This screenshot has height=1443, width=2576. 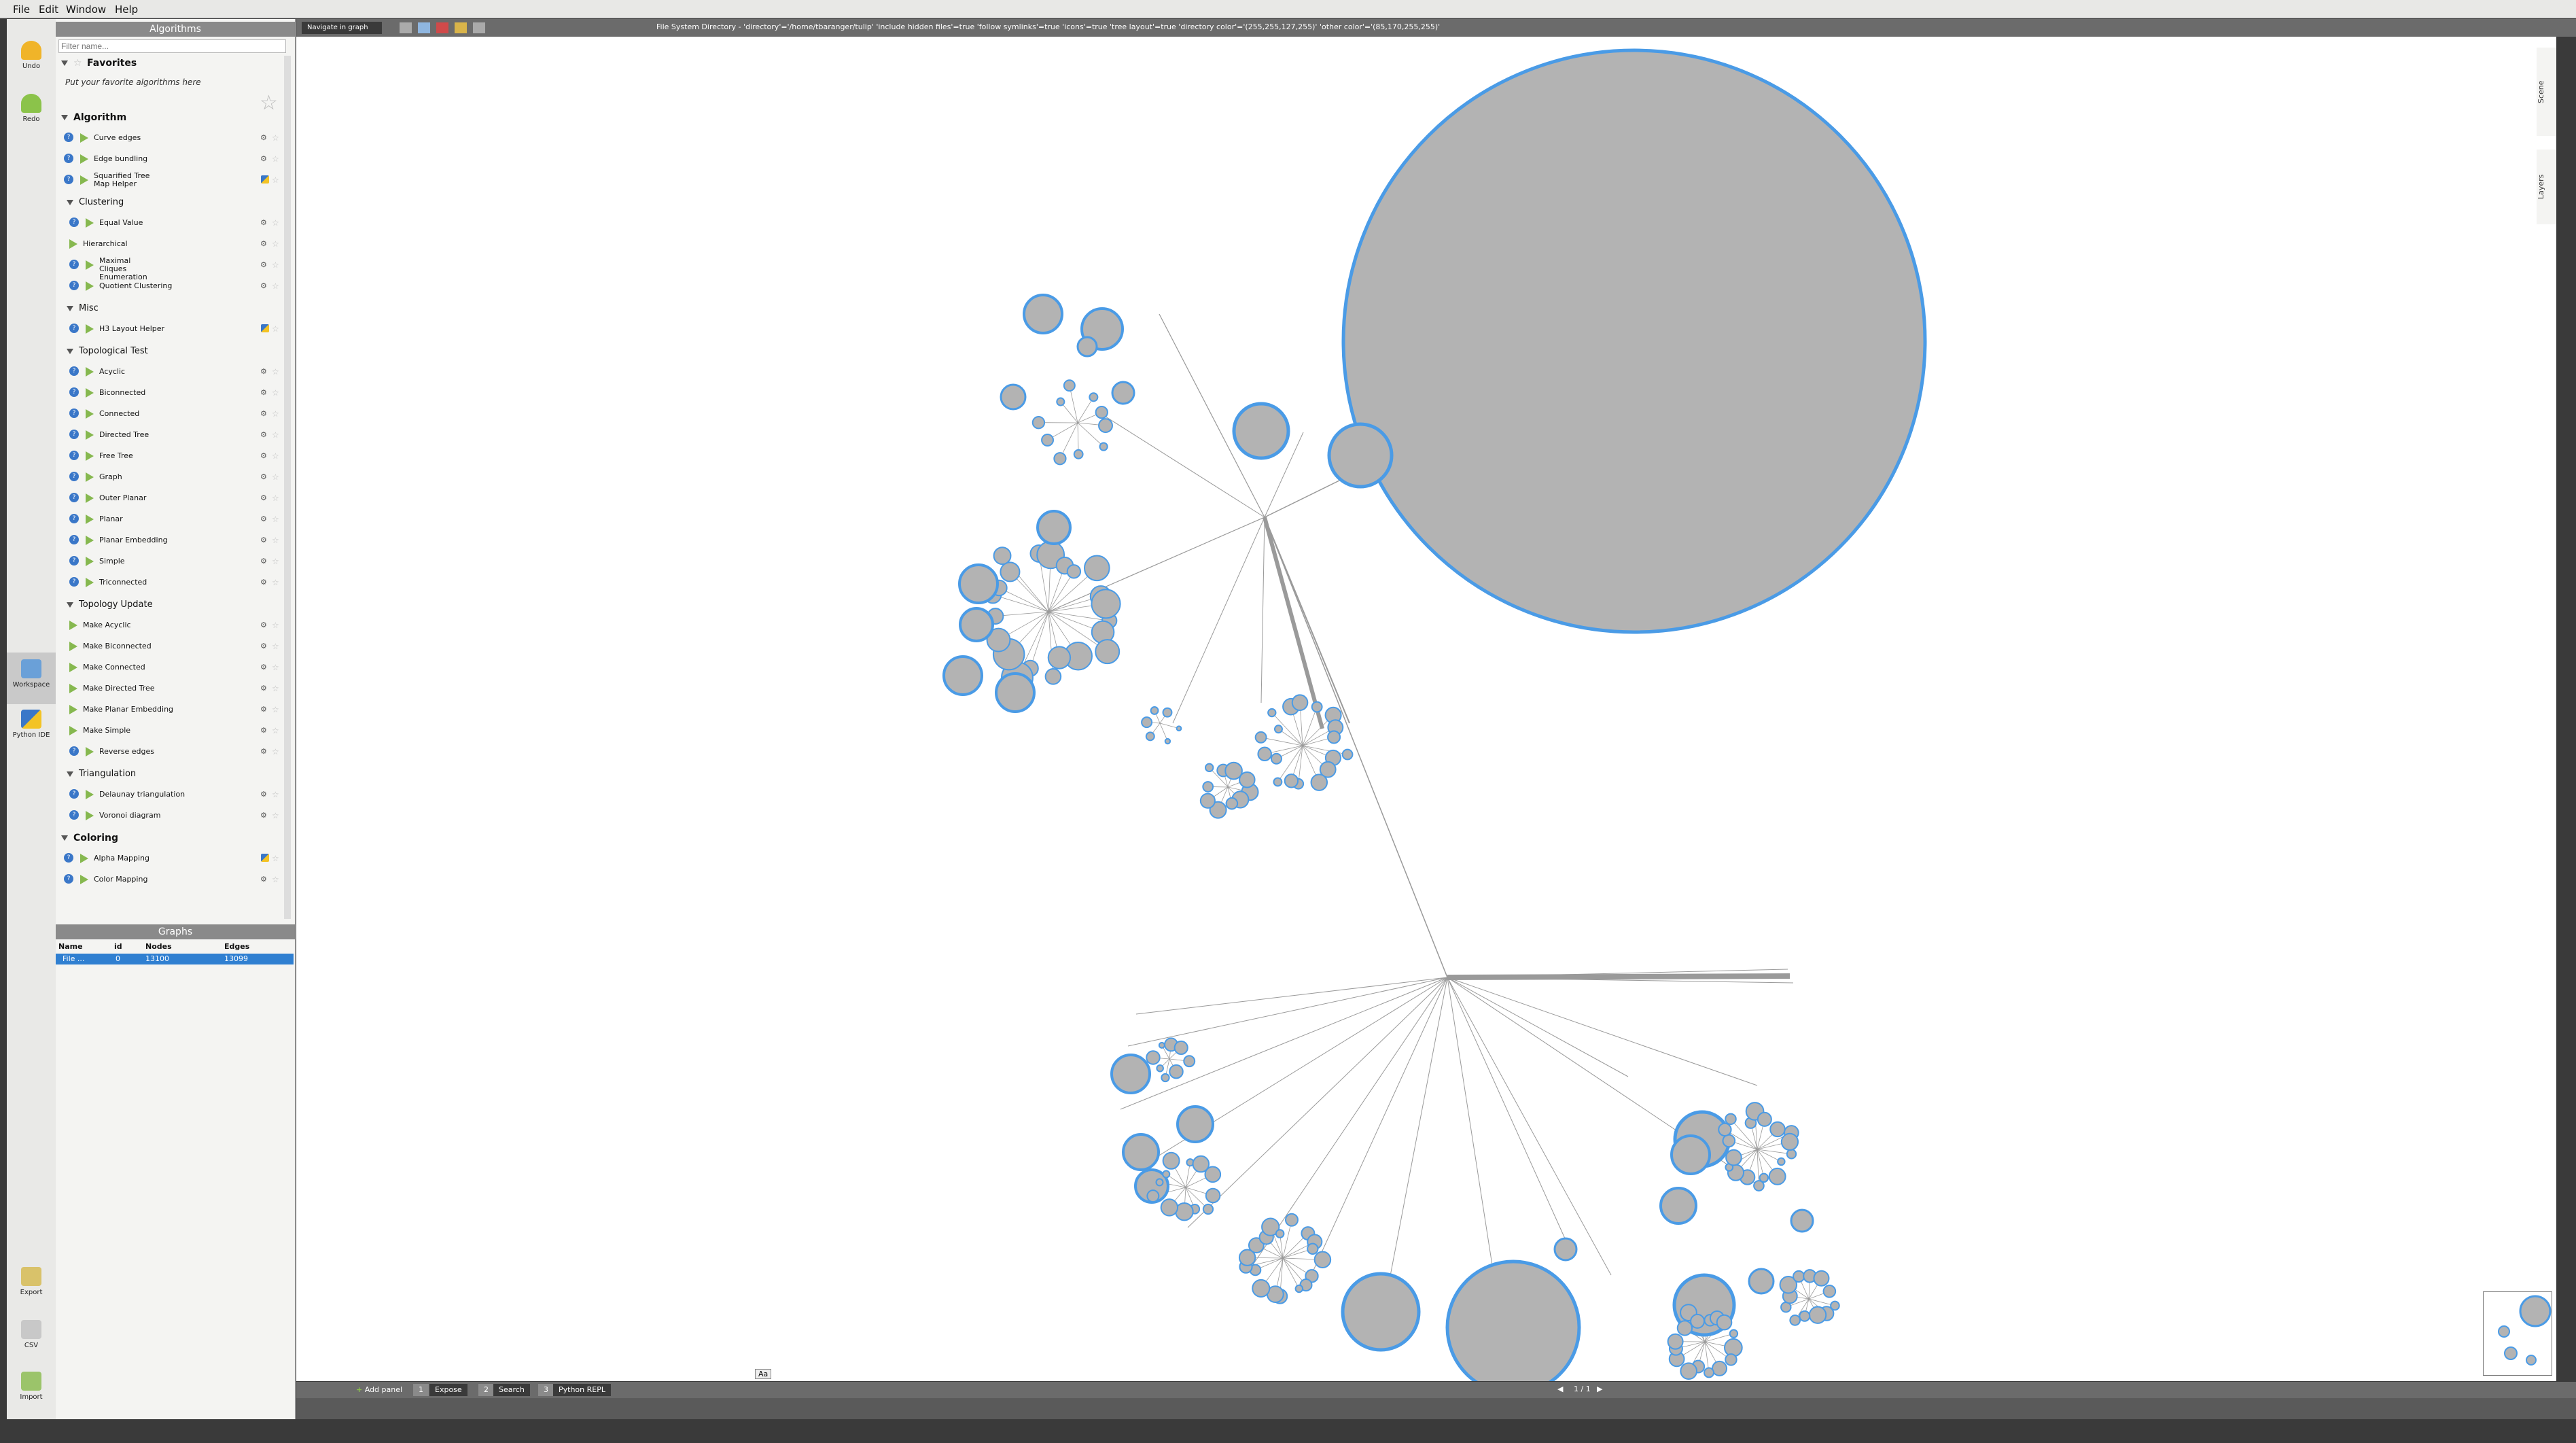 I want to click on algorithm-item: ? Edge bundling ⚙ ☆, so click(x=170, y=159).